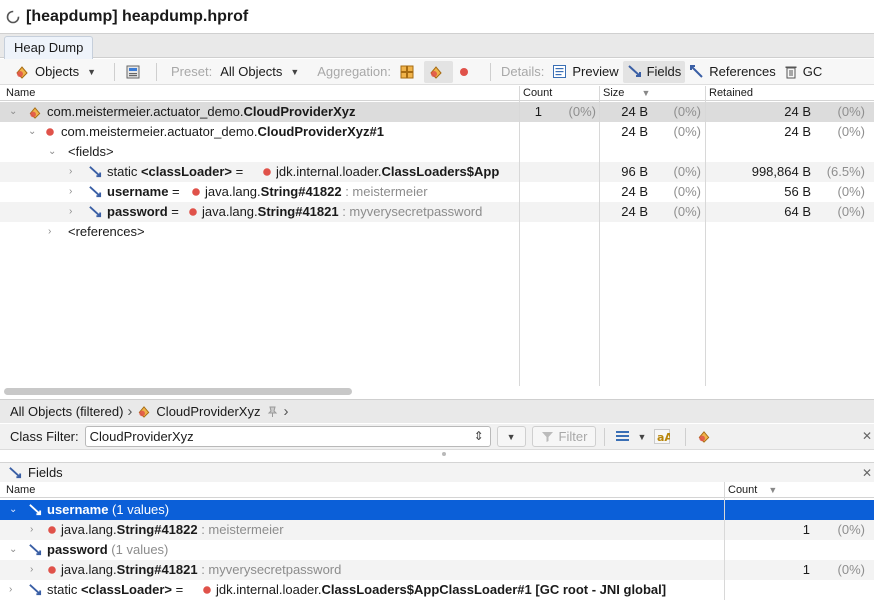 The width and height of the screenshot is (874, 605). What do you see at coordinates (143, 211) in the screenshot?
I see `field-entry: password =` at bounding box center [143, 211].